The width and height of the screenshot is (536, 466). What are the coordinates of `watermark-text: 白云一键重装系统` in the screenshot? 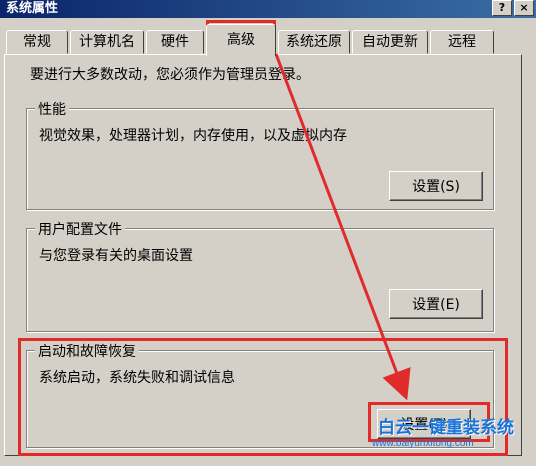 It's located at (446, 428).